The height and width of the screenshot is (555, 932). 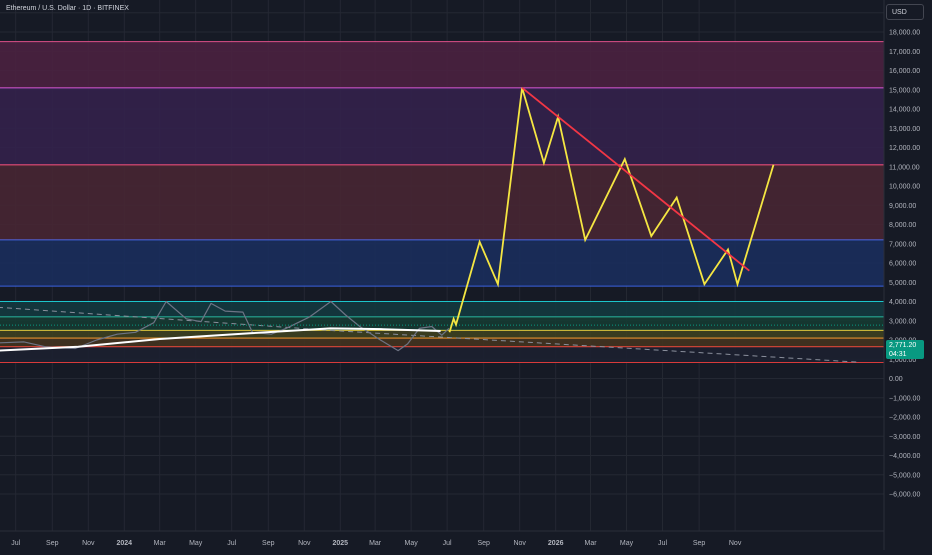 I want to click on y-tick-label: 12,000.00, so click(x=904, y=148).